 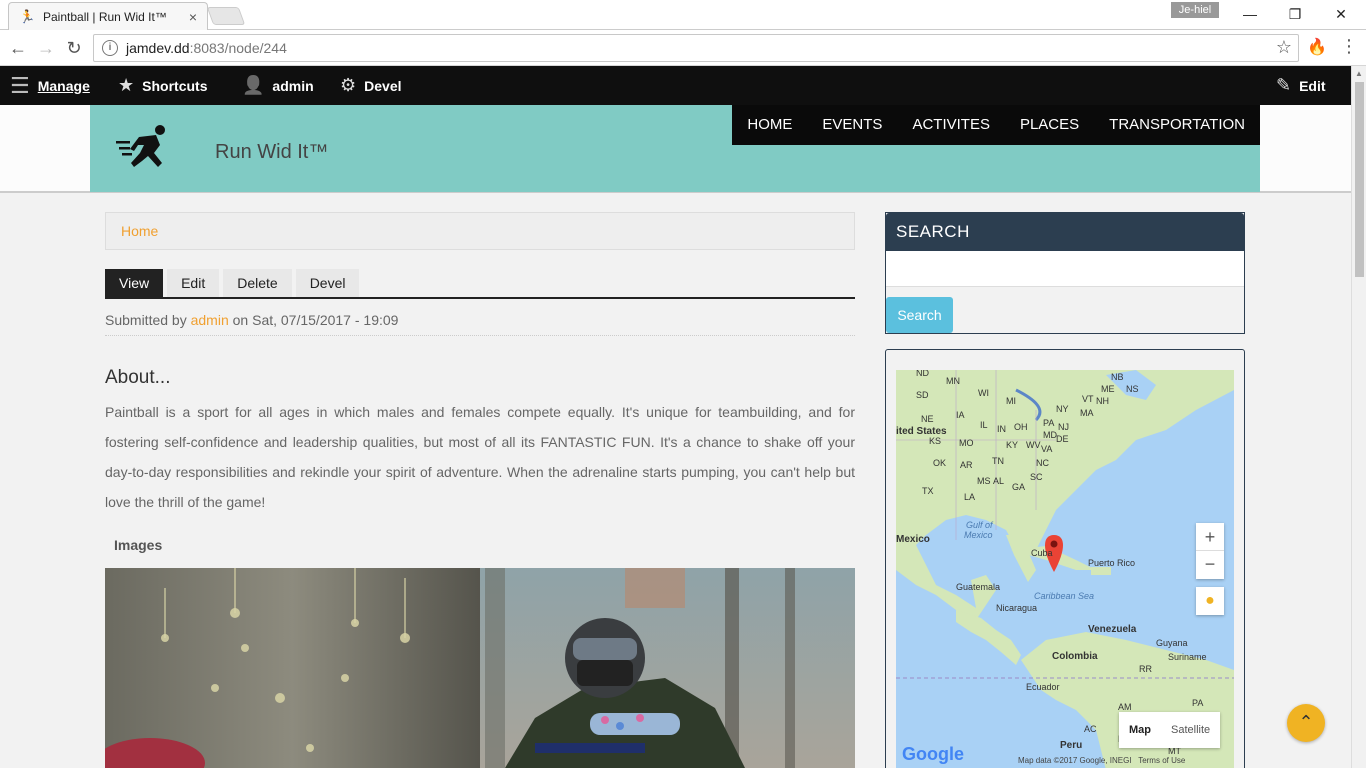 What do you see at coordinates (1062, 439) in the screenshot?
I see `map-label: DE` at bounding box center [1062, 439].